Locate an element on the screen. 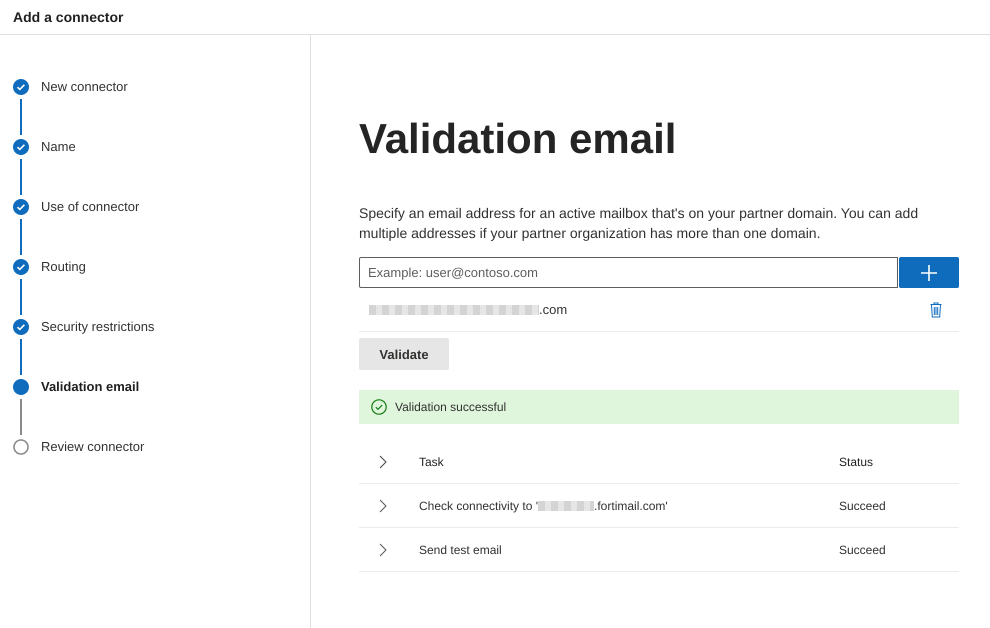 The image size is (990, 628). task-text: Check connectivity to ' is located at coordinates (478, 505).